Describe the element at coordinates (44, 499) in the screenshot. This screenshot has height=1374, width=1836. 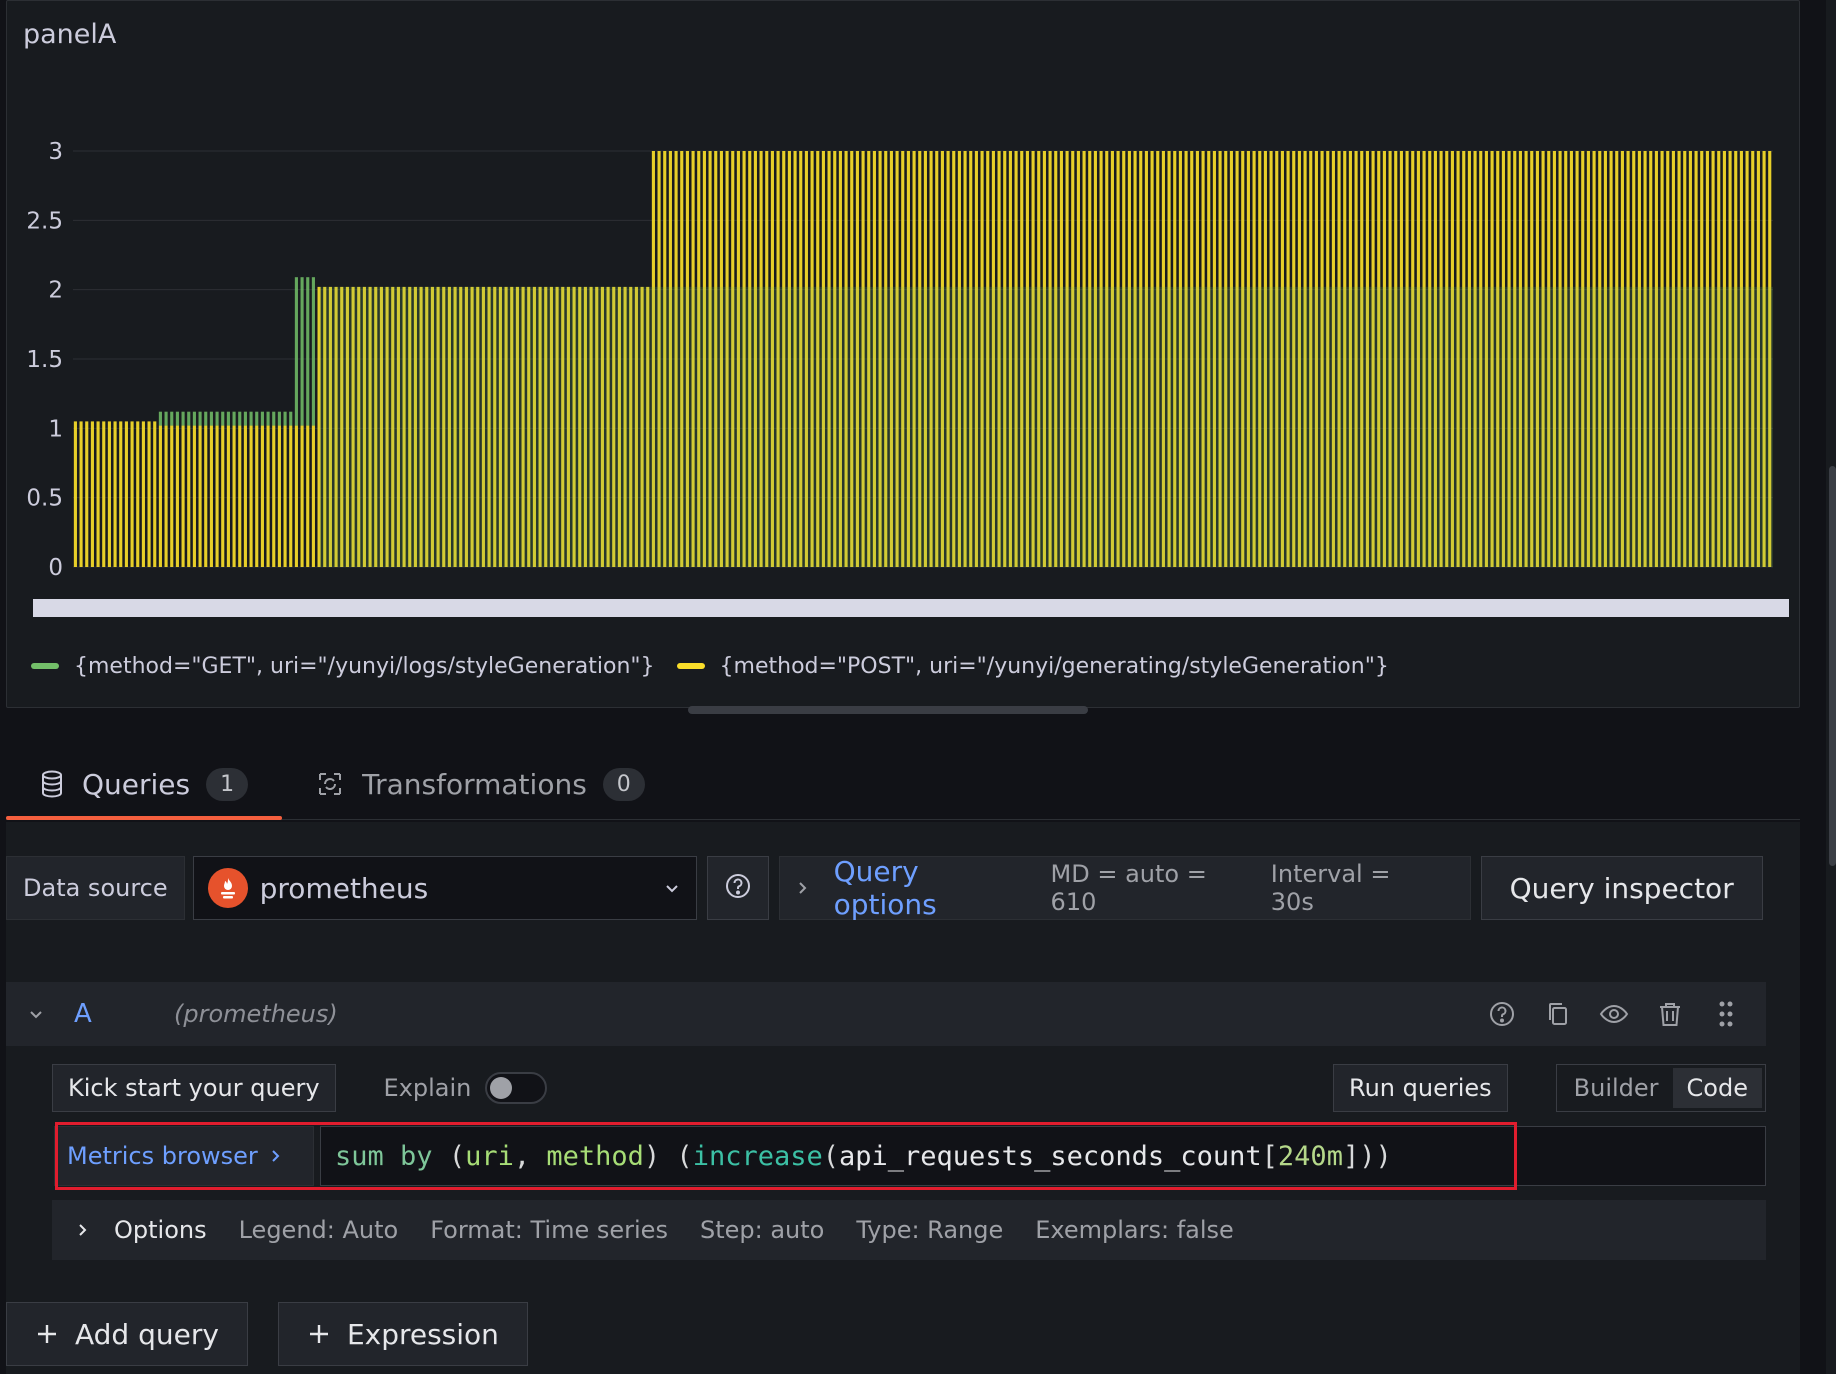
I see `y-tick-label: 0.5` at that location.